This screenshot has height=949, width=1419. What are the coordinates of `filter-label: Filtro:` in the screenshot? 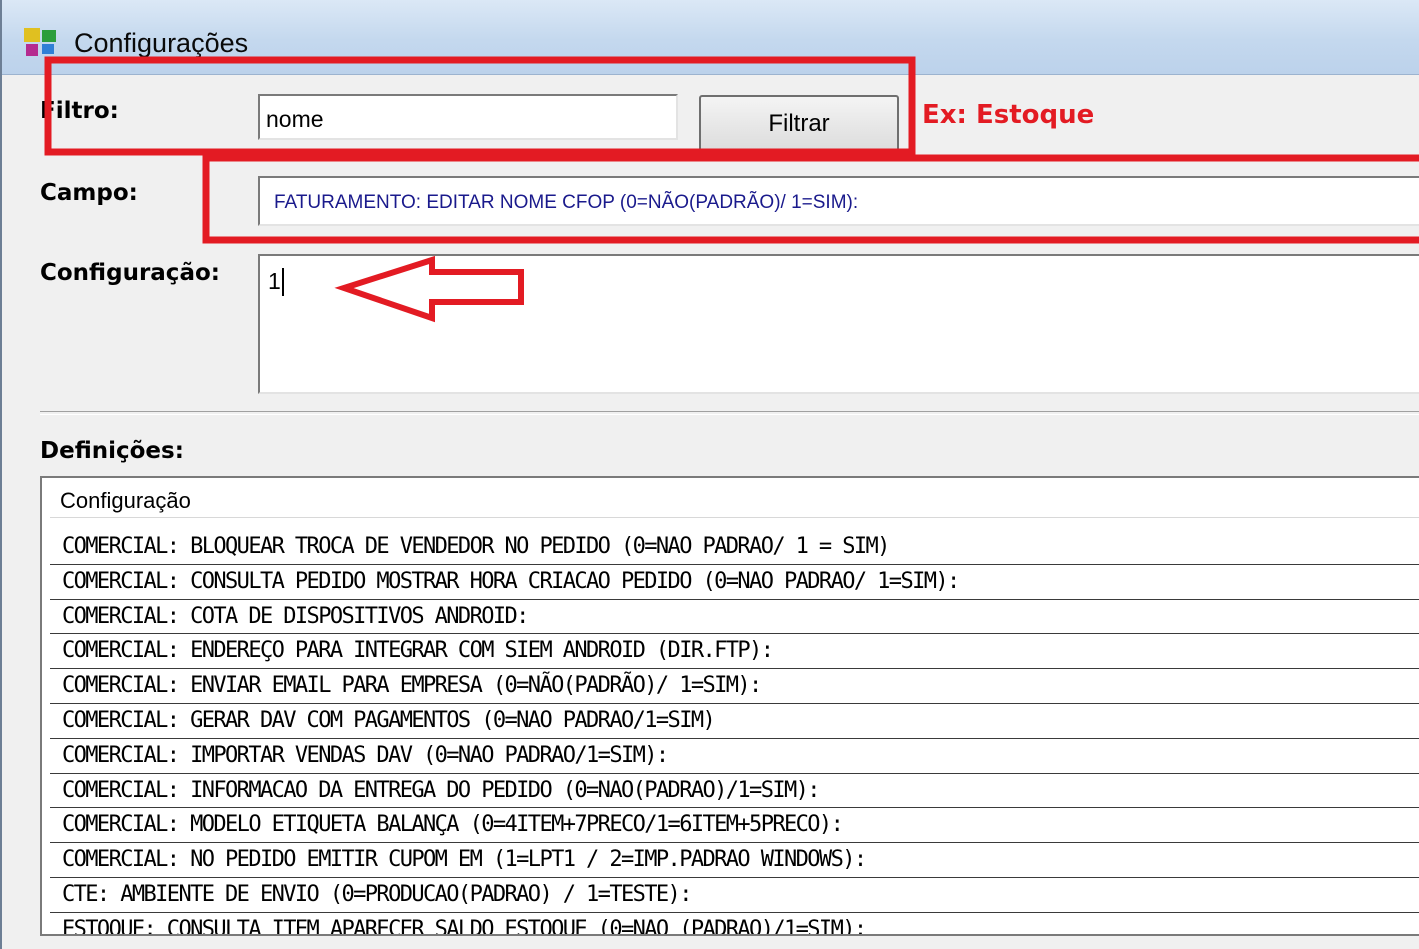 It's located at (79, 111).